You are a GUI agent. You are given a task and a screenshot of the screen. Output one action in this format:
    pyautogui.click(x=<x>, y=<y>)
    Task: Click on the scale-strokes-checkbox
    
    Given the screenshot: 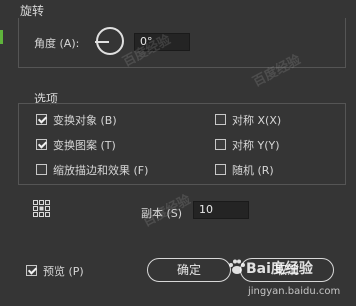 What is the action you would take?
    pyautogui.click(x=41, y=169)
    